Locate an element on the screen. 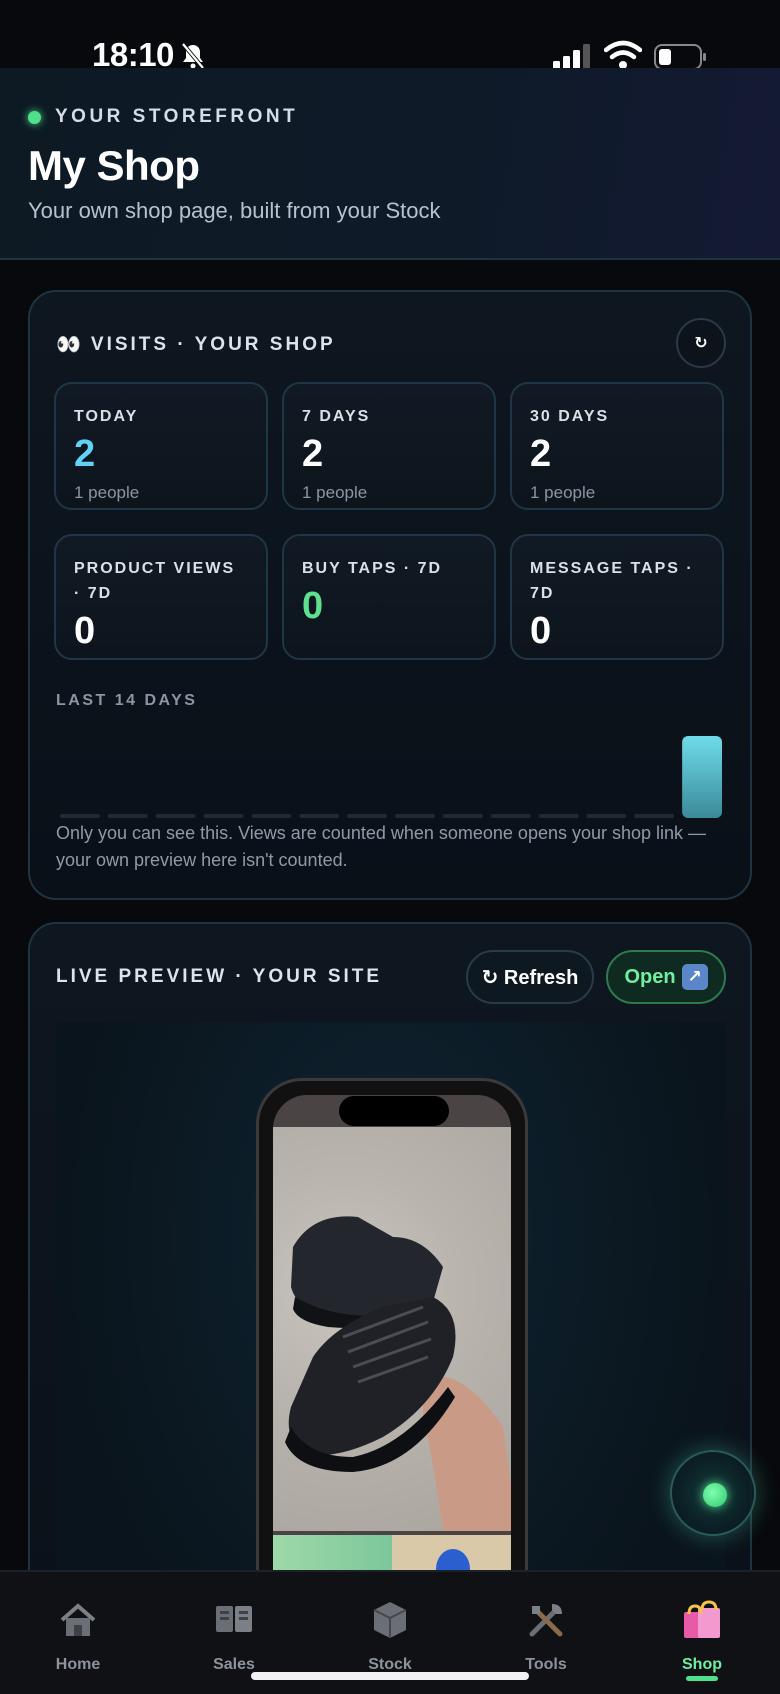 This screenshot has width=780, height=1694. stat-message-taps: MESSAGE TAPS · 7D 0 is located at coordinates (617, 597).